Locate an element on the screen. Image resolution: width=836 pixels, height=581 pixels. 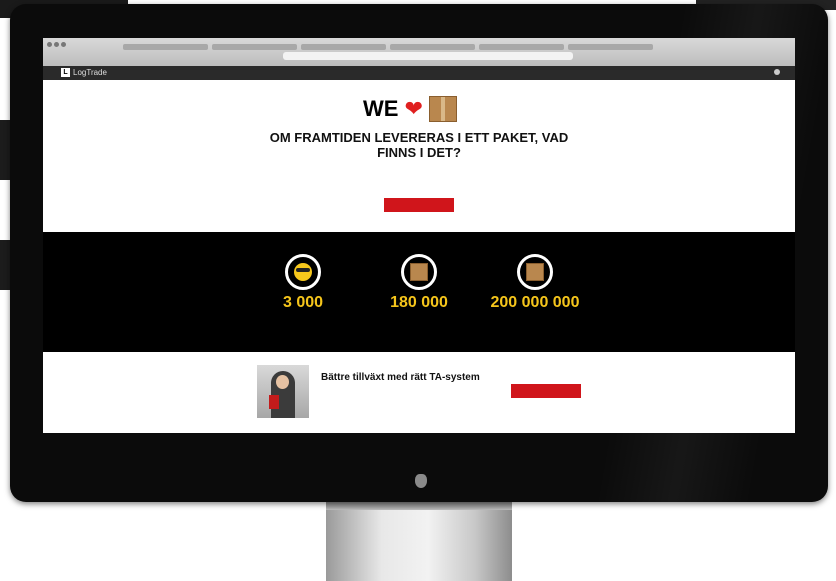
logo-text: LogTrade is located at coordinates (90, 72).